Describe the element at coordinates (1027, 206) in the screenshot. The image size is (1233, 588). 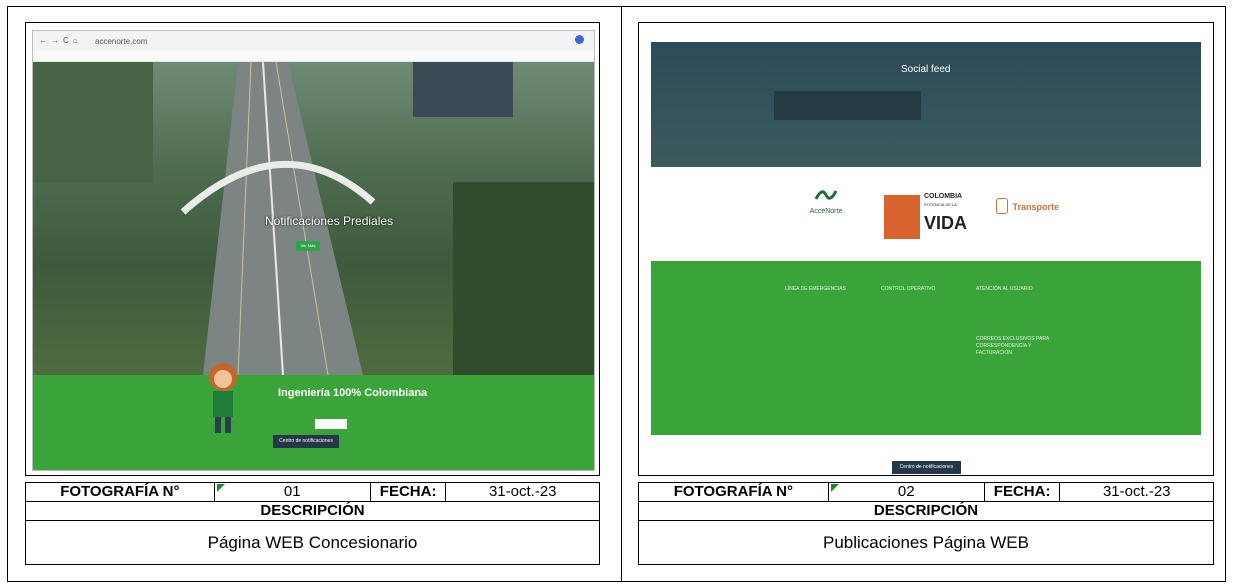
I see `logo-transporte: Transporte` at that location.